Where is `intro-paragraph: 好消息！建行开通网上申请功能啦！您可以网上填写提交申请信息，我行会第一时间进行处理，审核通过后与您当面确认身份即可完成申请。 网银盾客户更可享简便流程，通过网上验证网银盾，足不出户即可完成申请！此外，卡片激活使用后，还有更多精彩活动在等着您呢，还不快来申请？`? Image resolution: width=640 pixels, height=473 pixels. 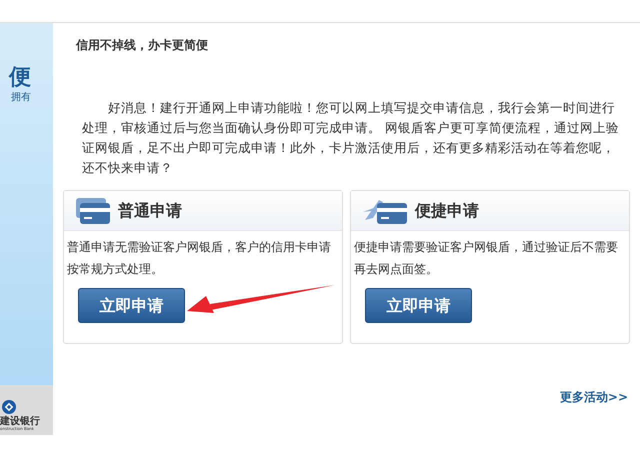
intro-paragraph: 好消息！建行开通网上申请功能啦！您可以网上填写提交申请信息，我行会第一时间进行处理，审核通过后与您当面确认身份即可完成申请。 网银盾客户更可享简便流程，通过网上验证网银盾，足不出户即可完成申请！此外，卡片激活使用后，还有更多精彩活动在等着您呢，还不快来申请？ is located at coordinates (351, 138).